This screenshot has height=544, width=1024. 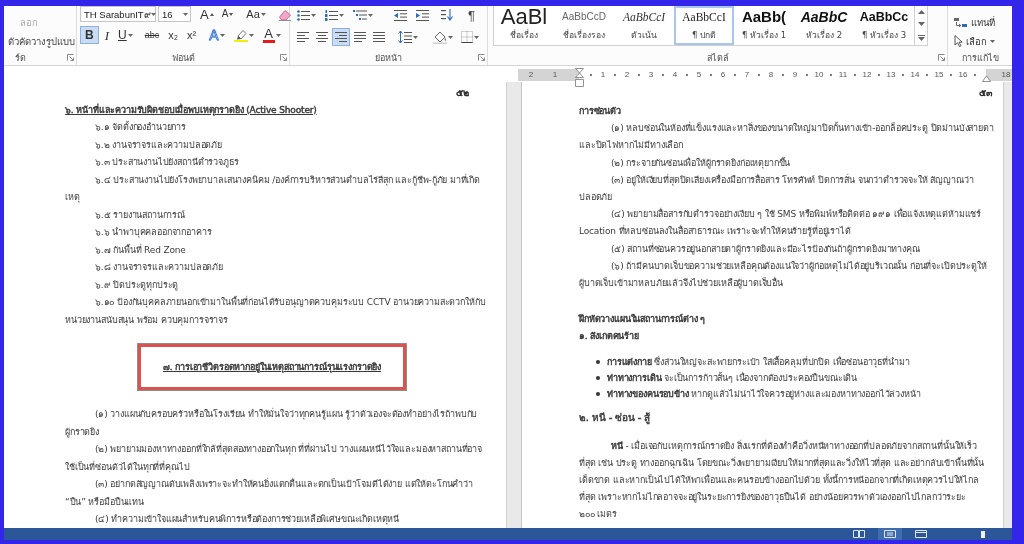 I want to click on caret-down-icon, so click(x=231, y=14).